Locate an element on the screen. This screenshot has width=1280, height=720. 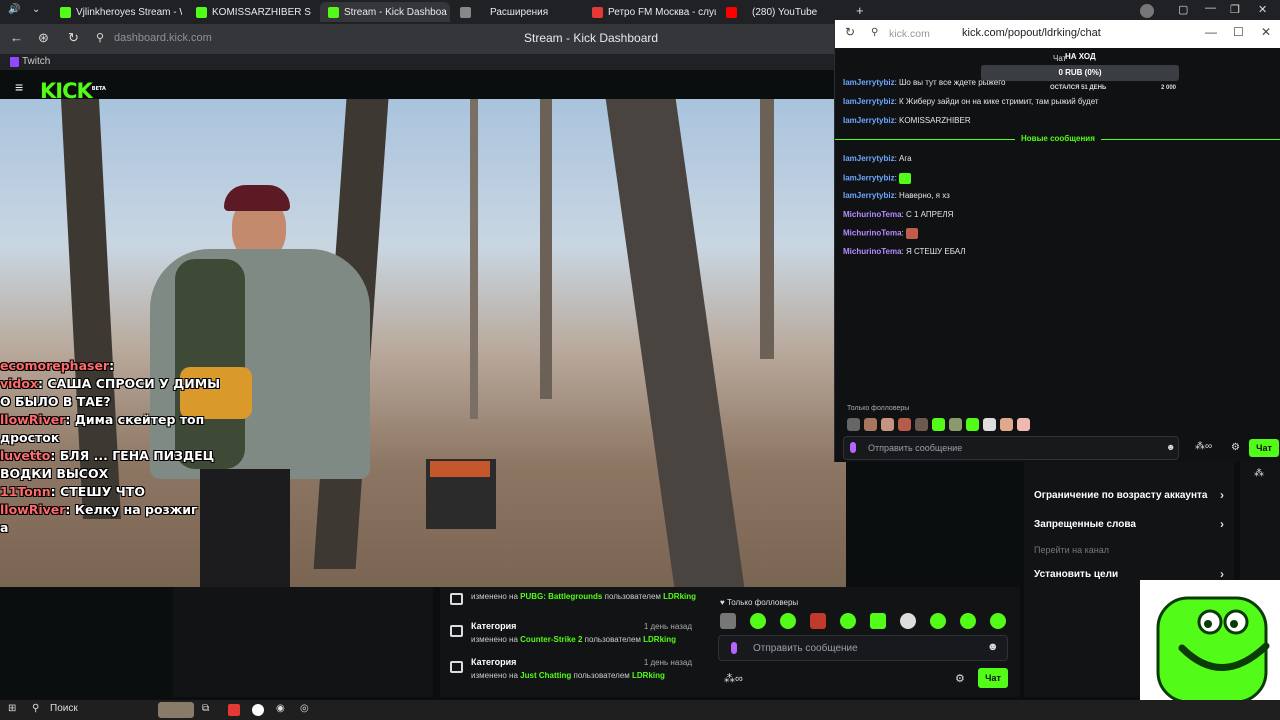
overlay-chat-text: О БЫЛО В ТАЕ? is located at coordinates (55, 401).